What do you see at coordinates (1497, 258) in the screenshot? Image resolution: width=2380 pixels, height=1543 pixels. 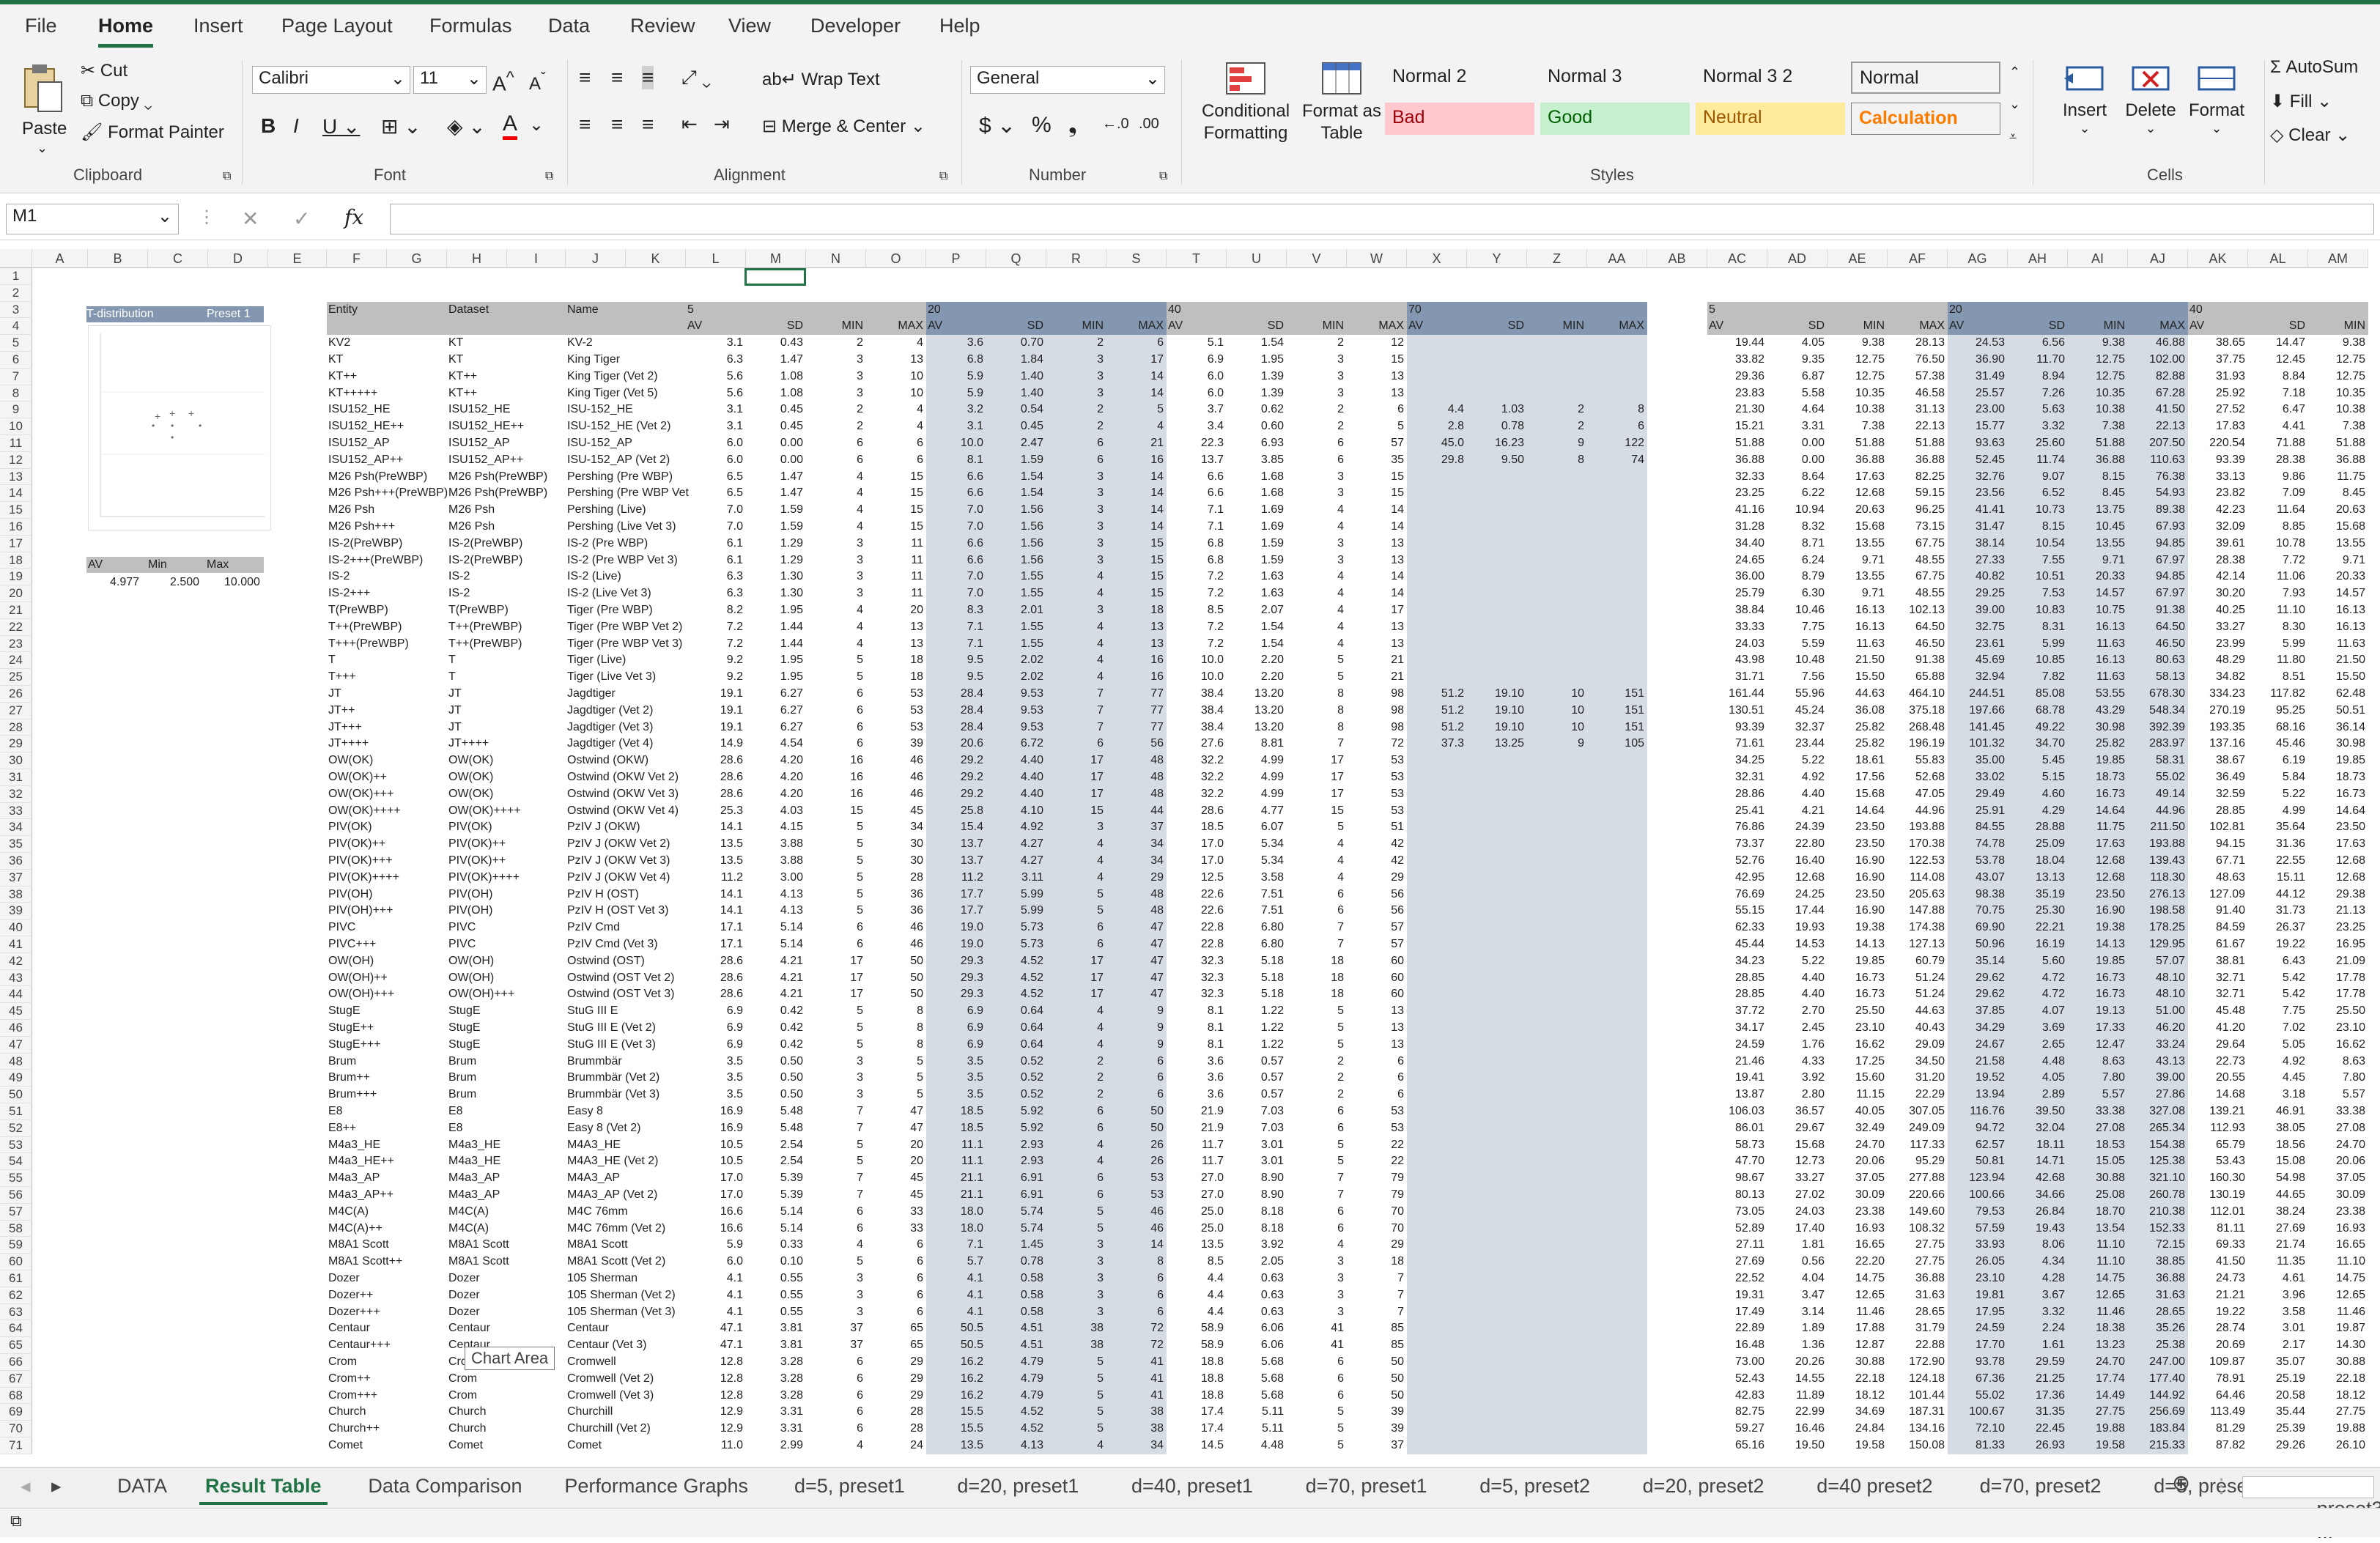 I see `column-header-Y: Y` at bounding box center [1497, 258].